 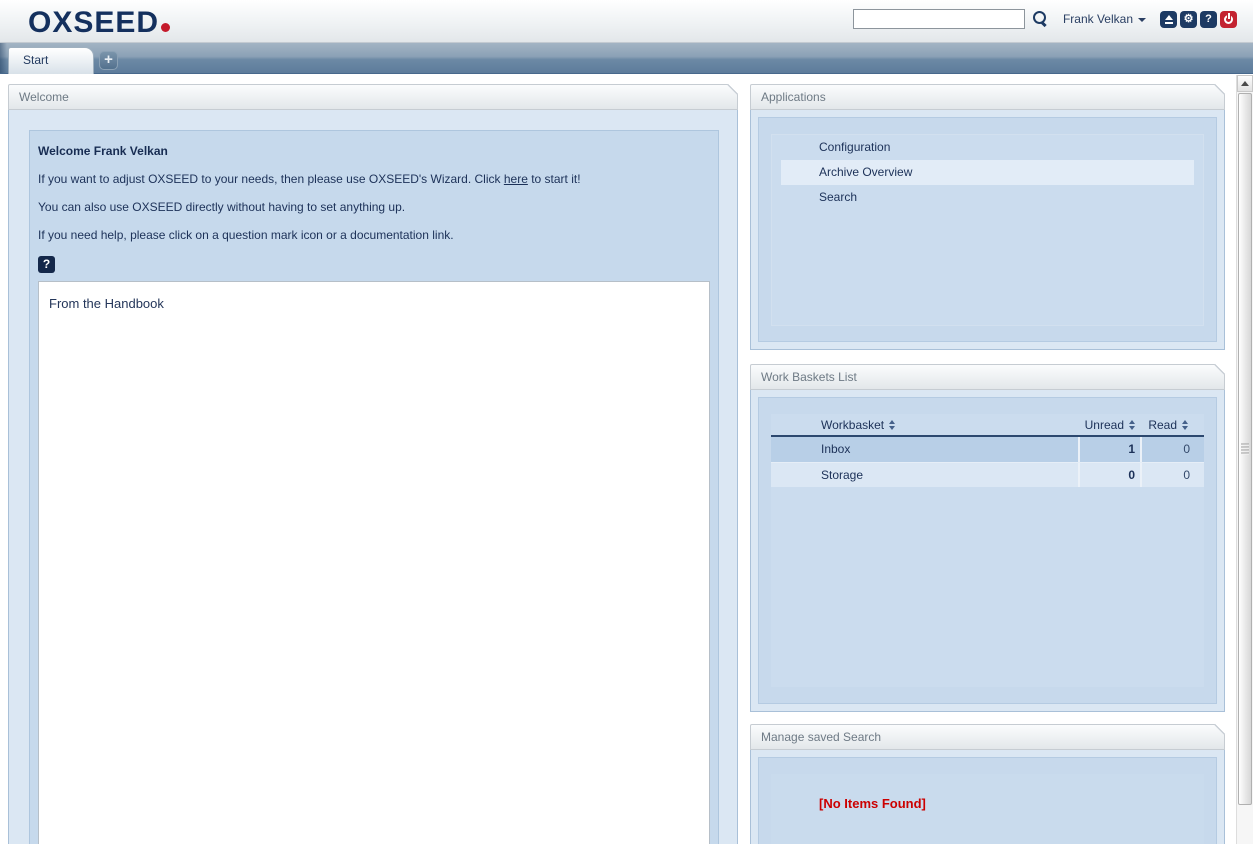 I want to click on logo-dot-icon, so click(x=166, y=27).